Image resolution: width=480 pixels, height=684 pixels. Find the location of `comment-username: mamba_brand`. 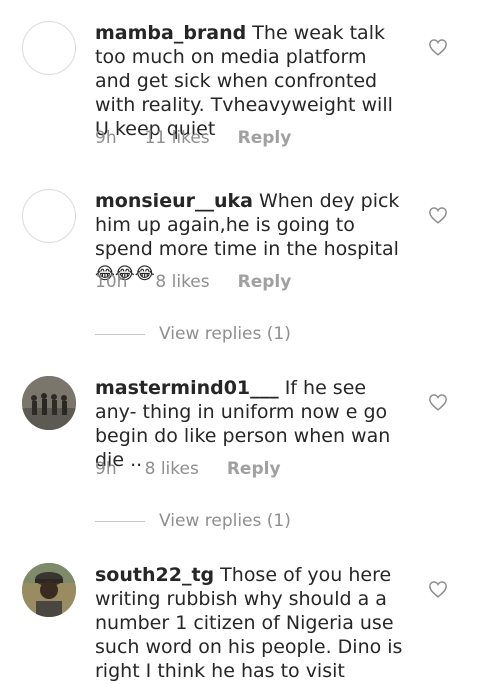

comment-username: mamba_brand is located at coordinates (170, 33).